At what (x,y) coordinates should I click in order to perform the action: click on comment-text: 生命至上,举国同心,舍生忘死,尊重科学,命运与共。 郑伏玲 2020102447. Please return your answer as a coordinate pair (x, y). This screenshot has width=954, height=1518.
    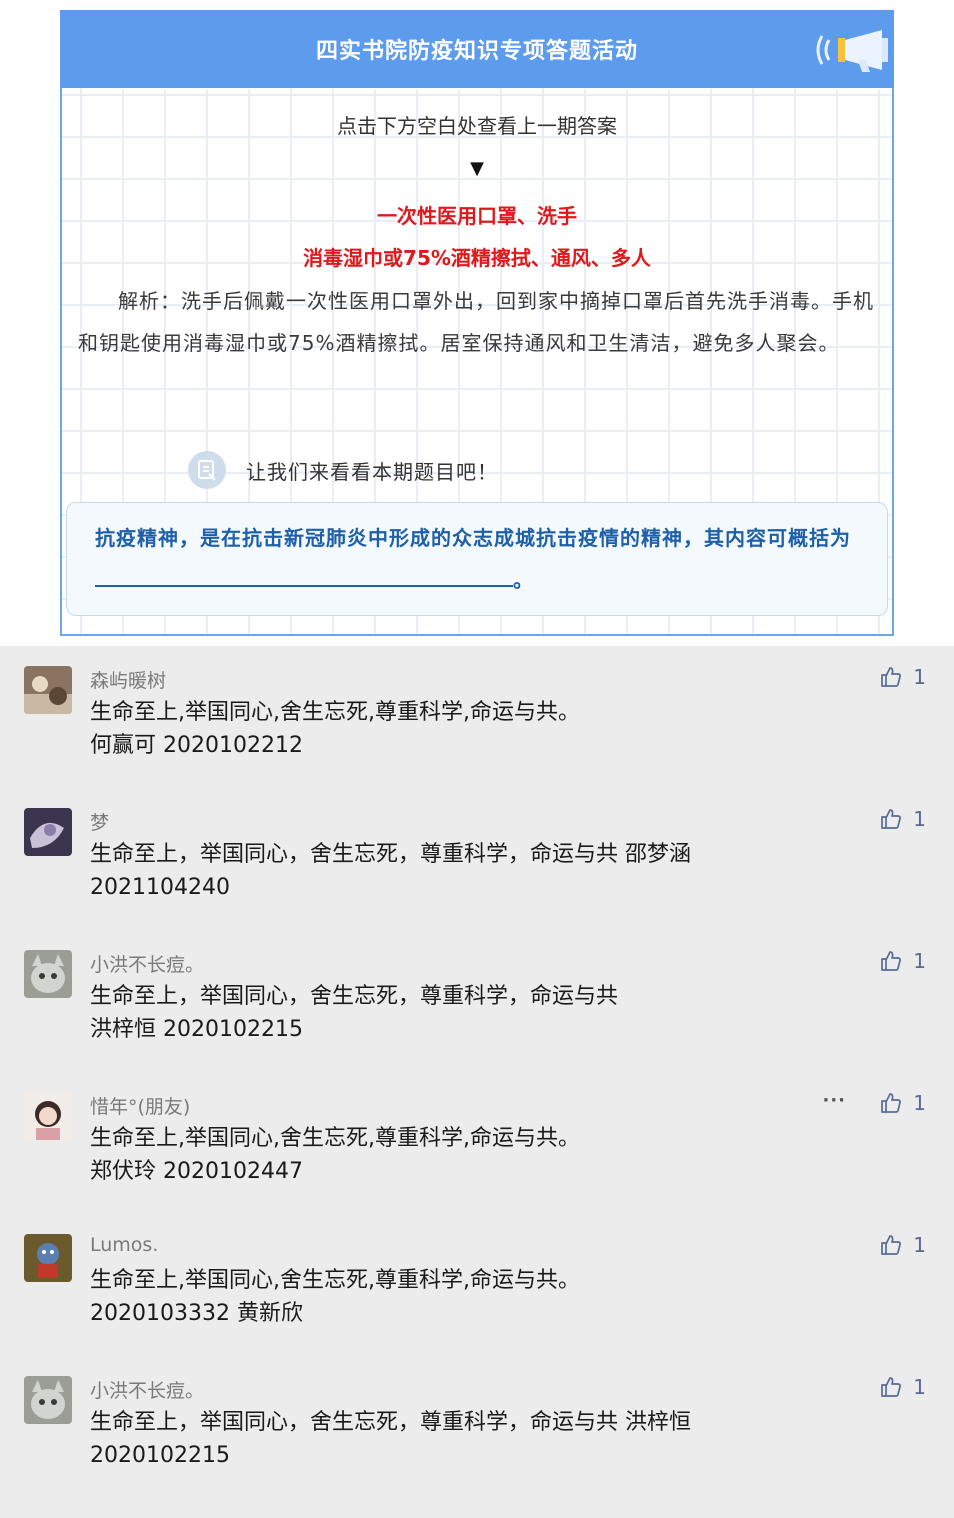
    Looking at the image, I should click on (440, 1155).